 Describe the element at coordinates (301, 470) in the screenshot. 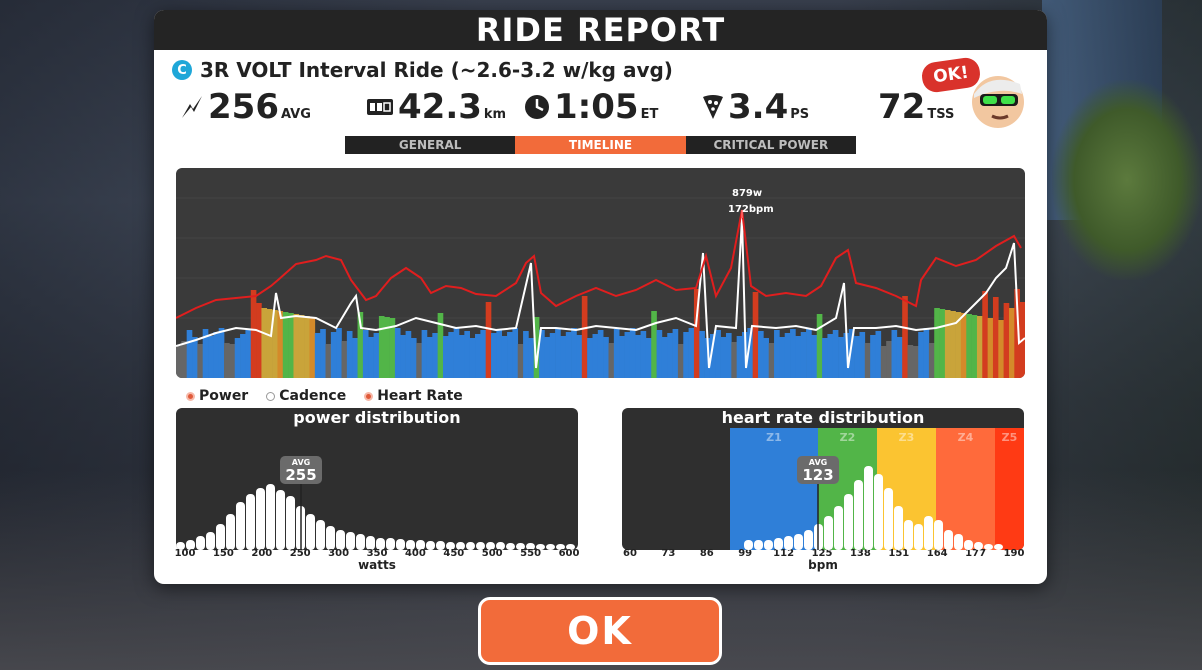

I see `power-avg-badge: AVG 255` at that location.